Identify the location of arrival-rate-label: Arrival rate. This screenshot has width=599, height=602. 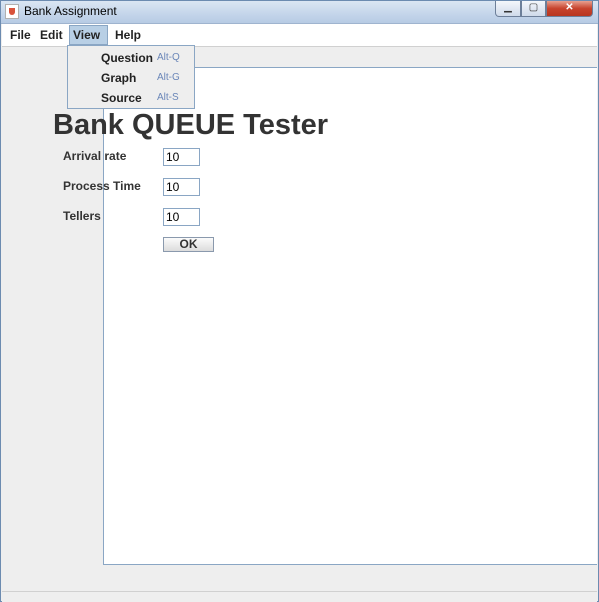
(95, 156).